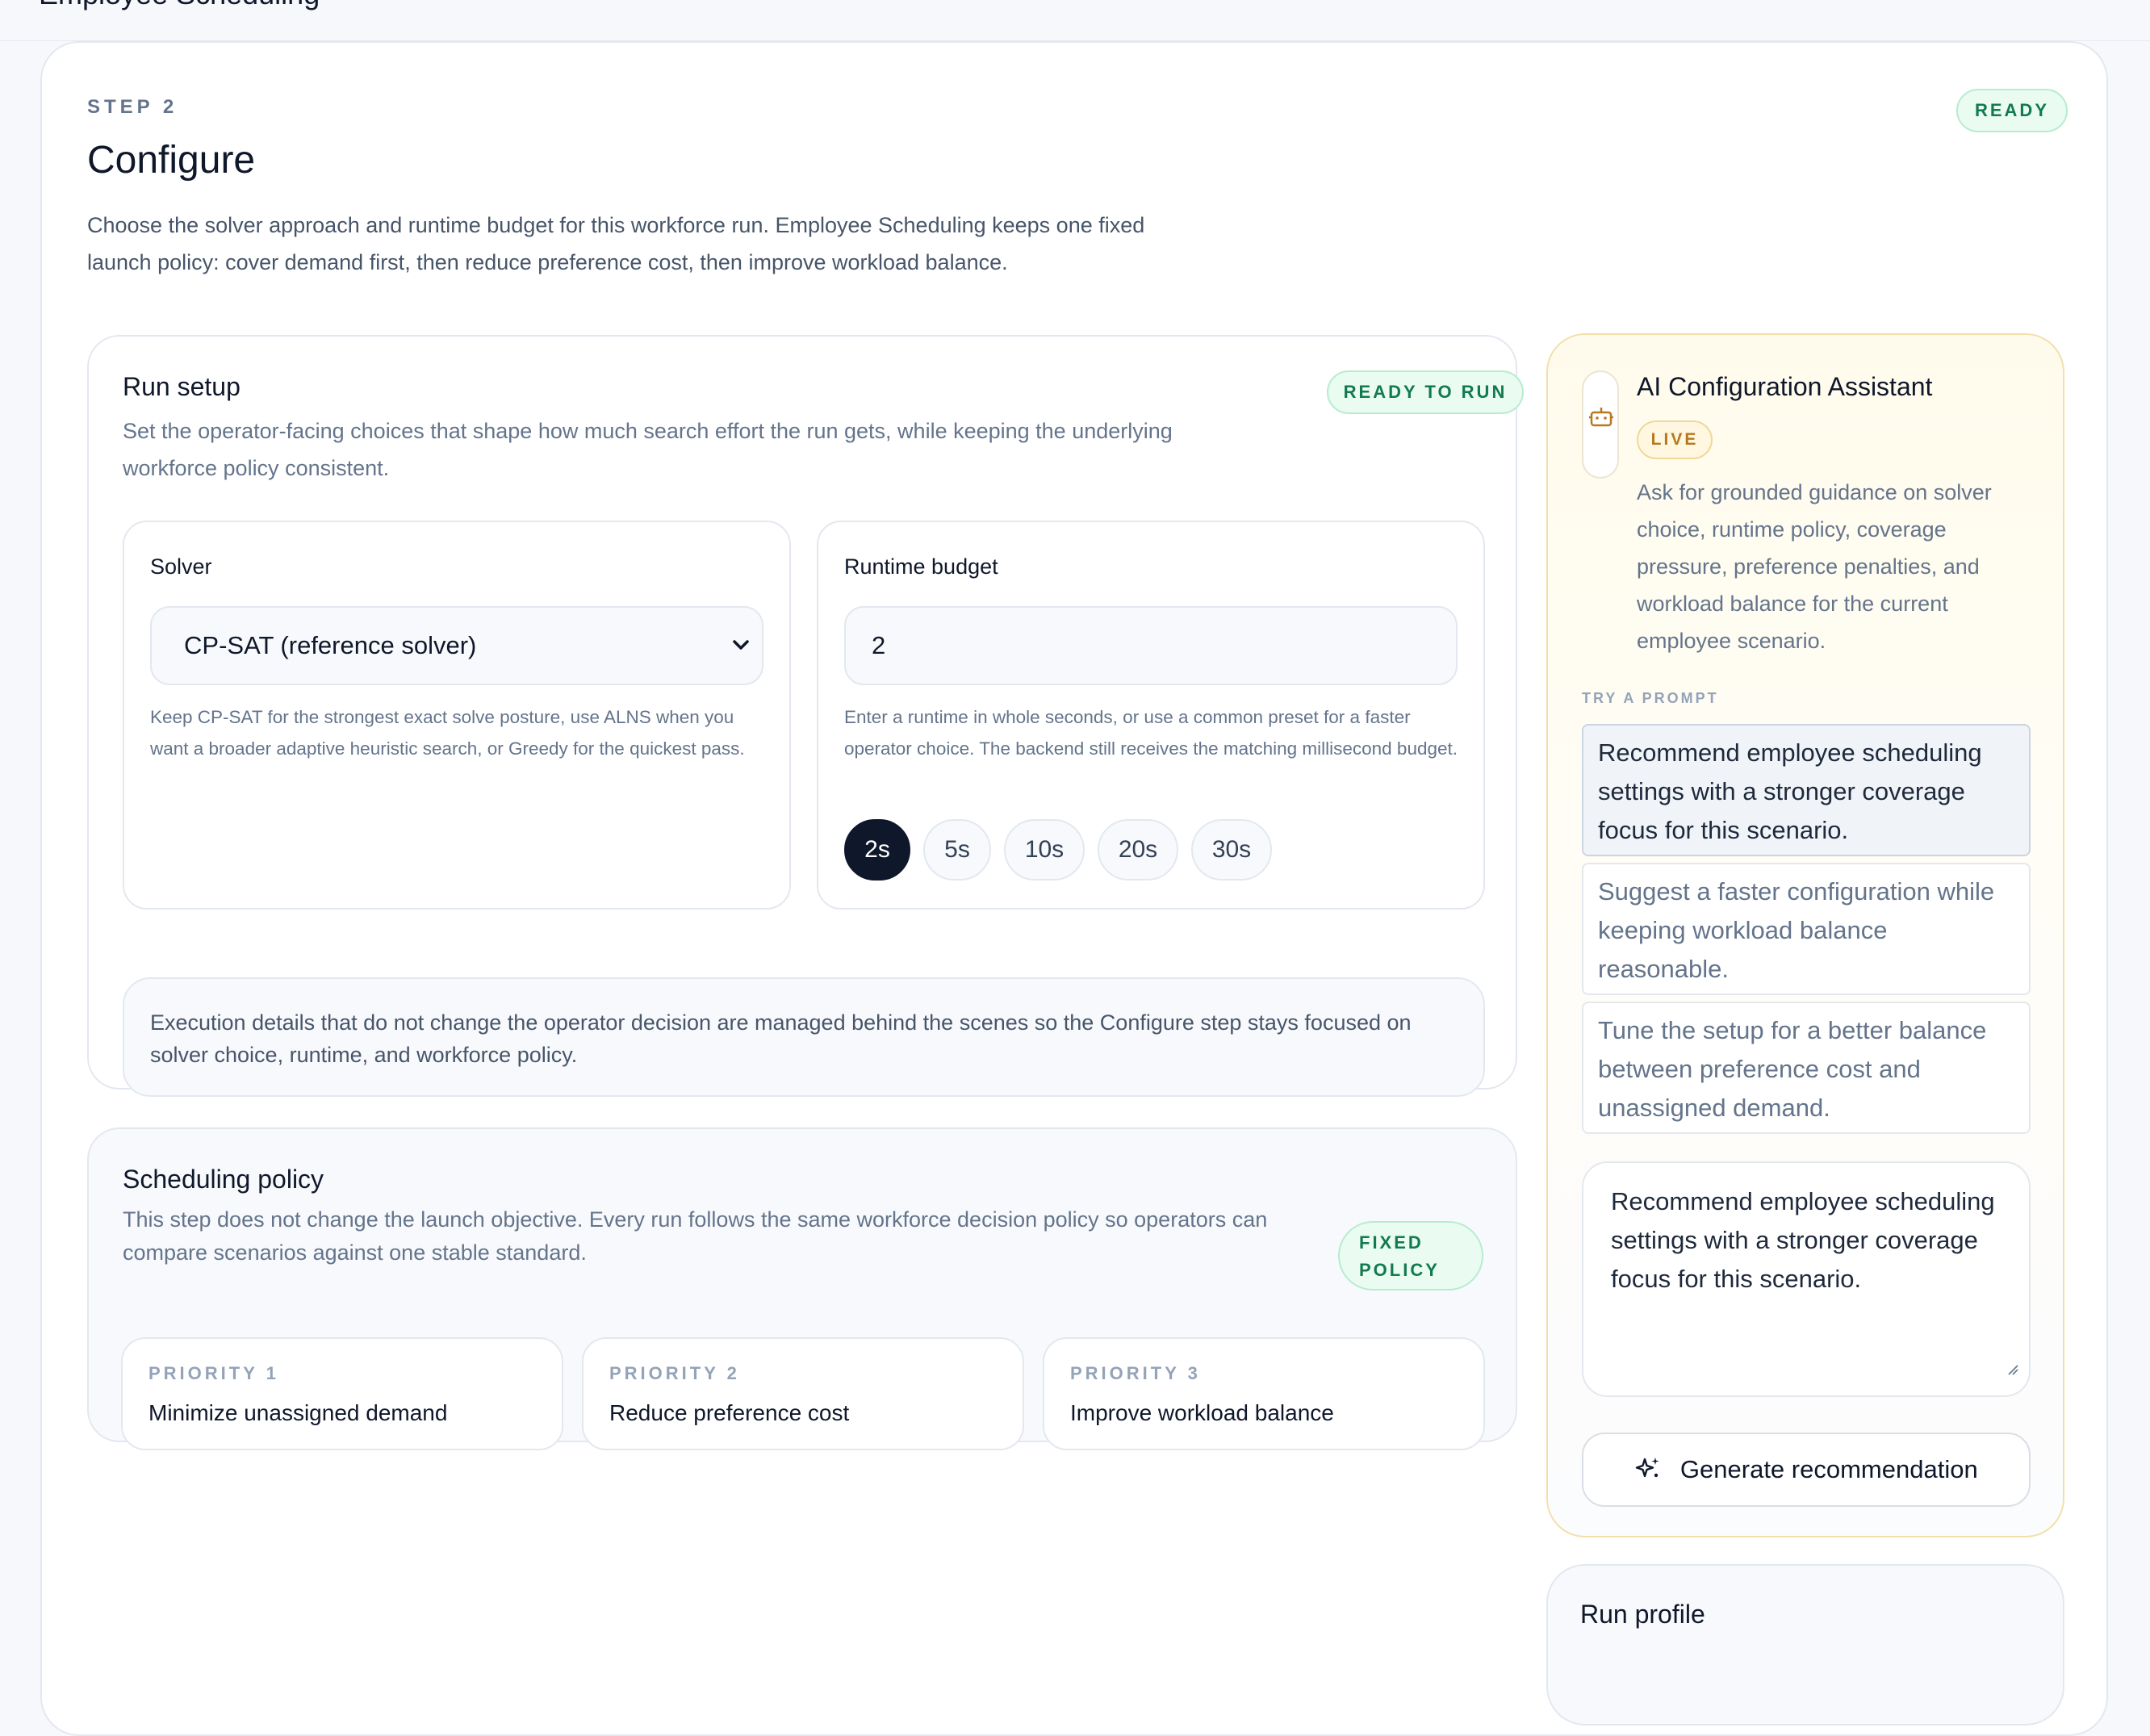 The image size is (2150, 1736). What do you see at coordinates (1392, 1243) in the screenshot?
I see `fixed-policy-badge-line1: FIXED` at bounding box center [1392, 1243].